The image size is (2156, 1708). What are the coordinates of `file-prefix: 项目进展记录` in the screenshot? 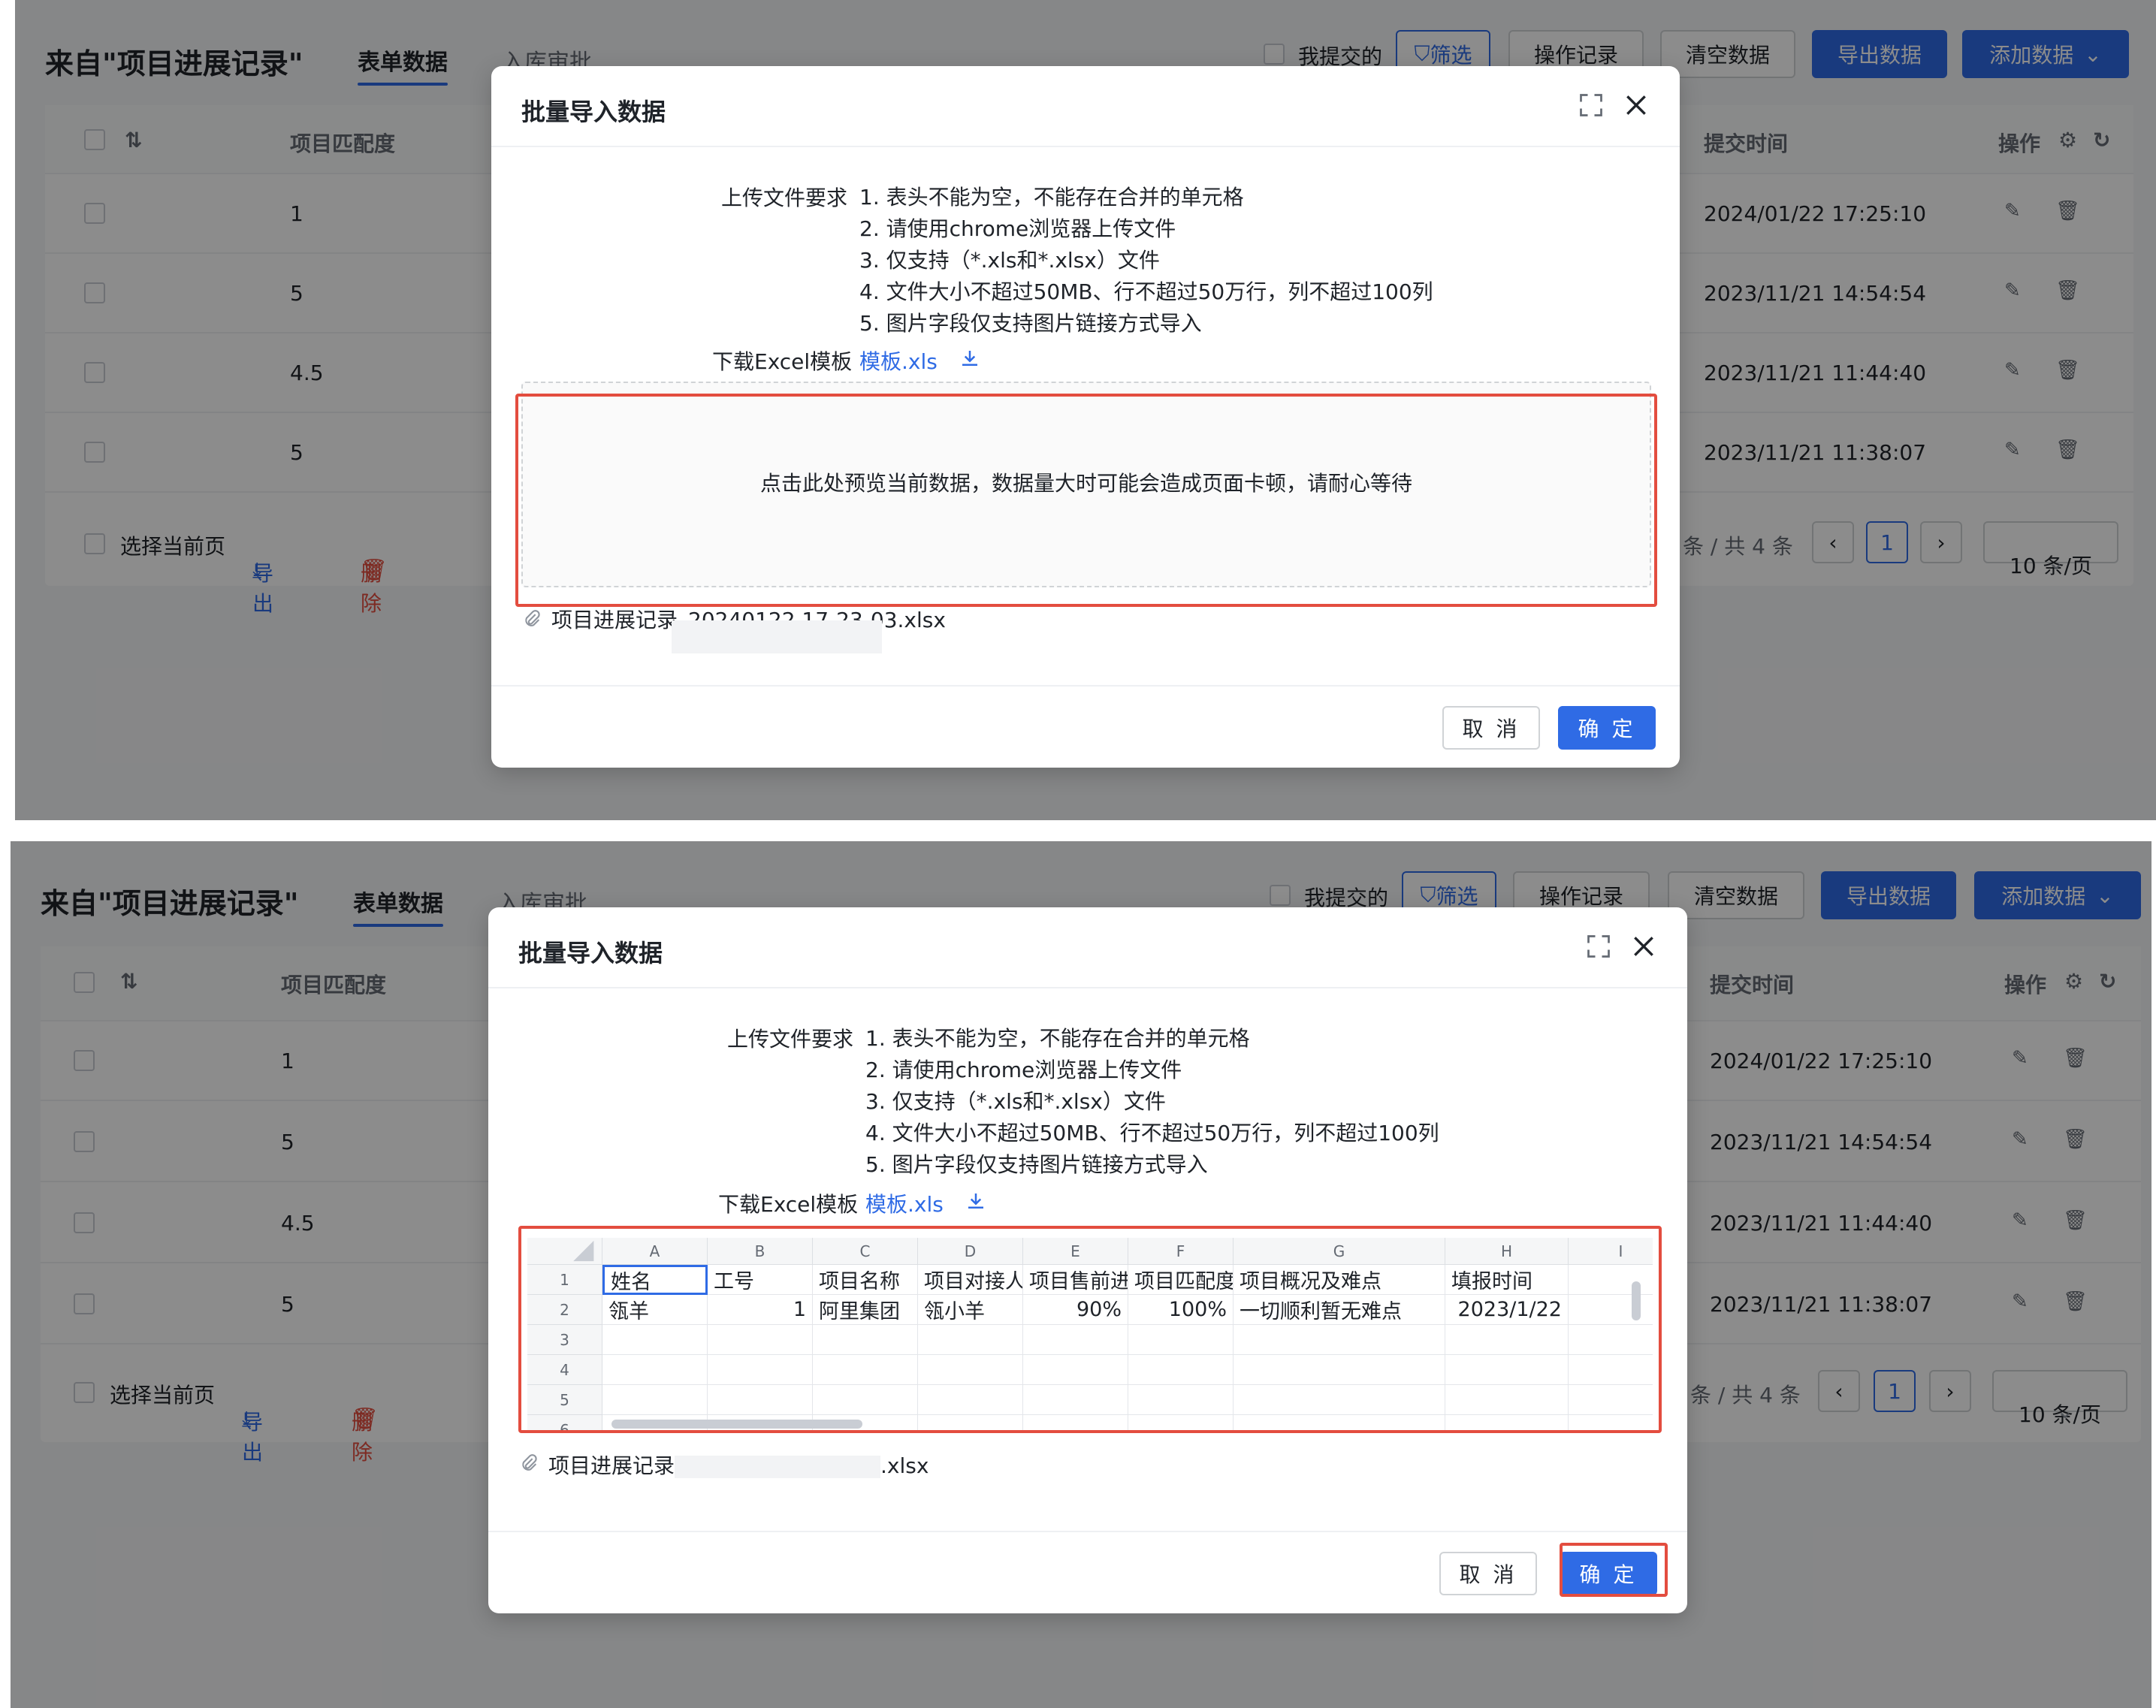 It's located at (611, 1466).